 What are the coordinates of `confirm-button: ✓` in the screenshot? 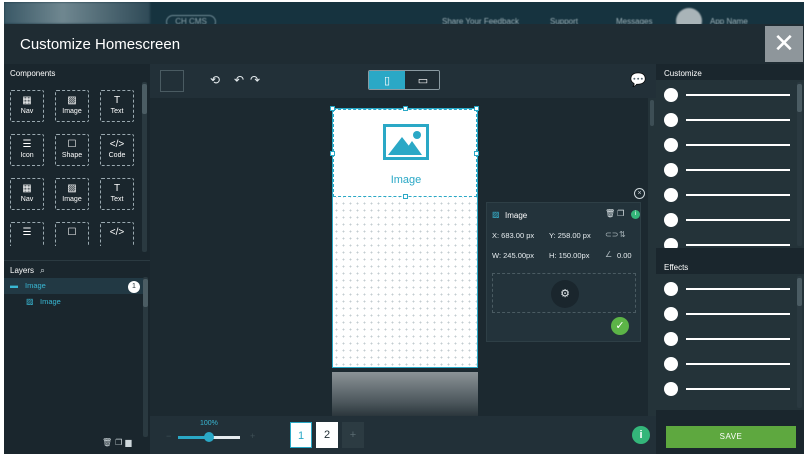 It's located at (620, 326).